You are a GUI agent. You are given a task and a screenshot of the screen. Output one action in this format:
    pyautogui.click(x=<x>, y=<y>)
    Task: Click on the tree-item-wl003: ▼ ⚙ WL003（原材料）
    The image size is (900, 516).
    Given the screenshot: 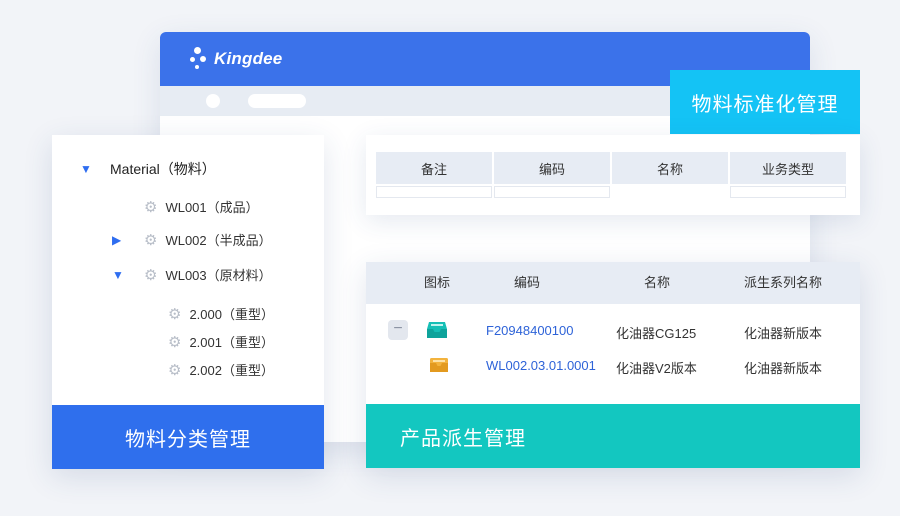 What is the action you would take?
    pyautogui.click(x=192, y=274)
    